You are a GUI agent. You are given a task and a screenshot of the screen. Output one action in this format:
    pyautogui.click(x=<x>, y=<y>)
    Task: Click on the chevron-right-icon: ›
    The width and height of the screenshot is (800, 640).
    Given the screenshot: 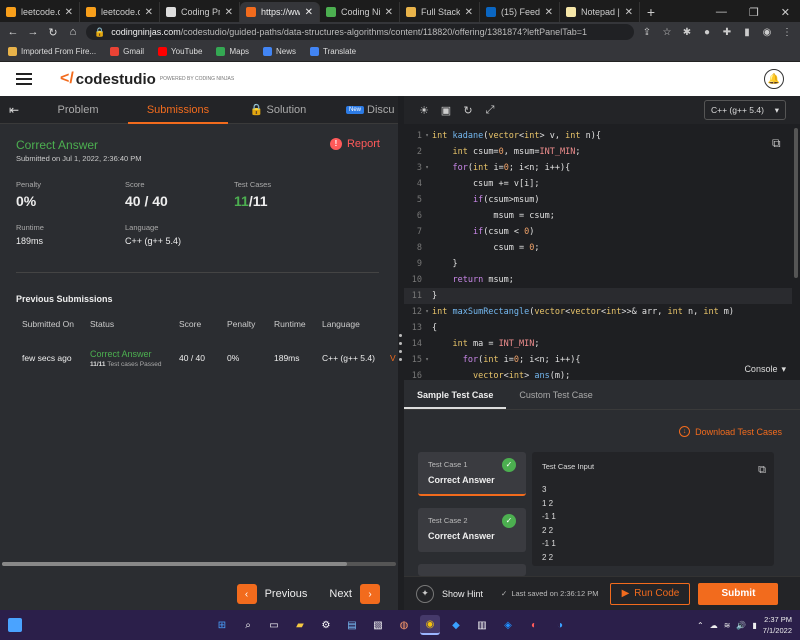 What is the action you would take?
    pyautogui.click(x=370, y=594)
    